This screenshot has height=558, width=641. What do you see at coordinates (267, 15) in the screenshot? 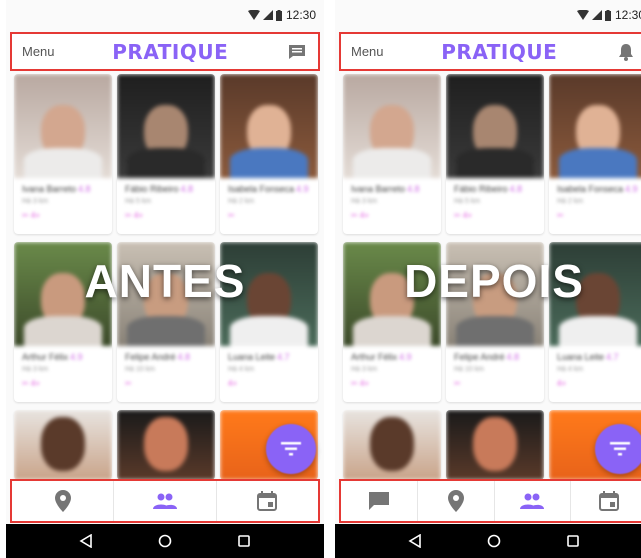
I see `signal-icon` at bounding box center [267, 15].